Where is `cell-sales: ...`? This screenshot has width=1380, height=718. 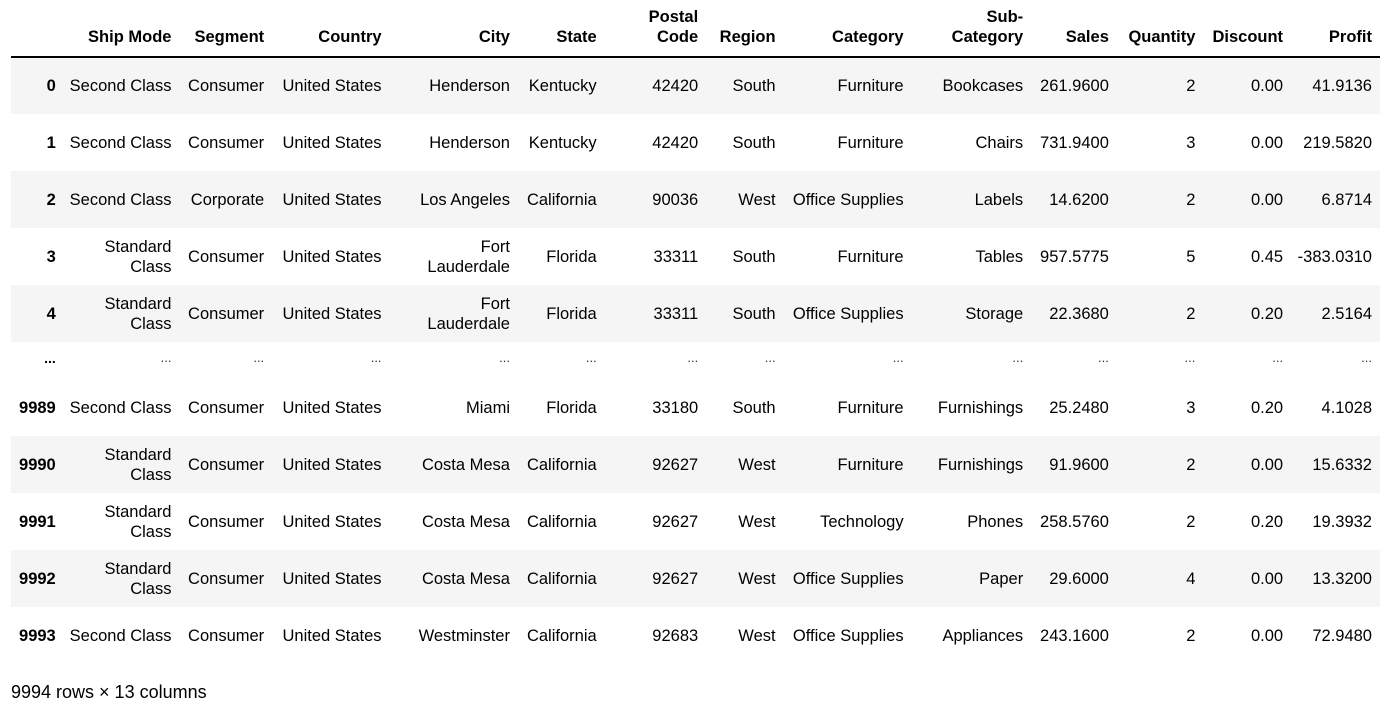
cell-sales: ... is located at coordinates (1103, 357).